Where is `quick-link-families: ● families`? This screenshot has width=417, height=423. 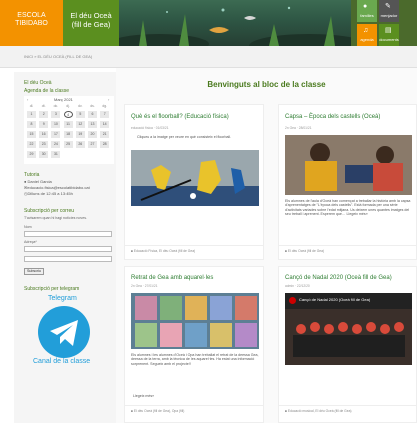 quick-link-families: ● families is located at coordinates (367, 11).